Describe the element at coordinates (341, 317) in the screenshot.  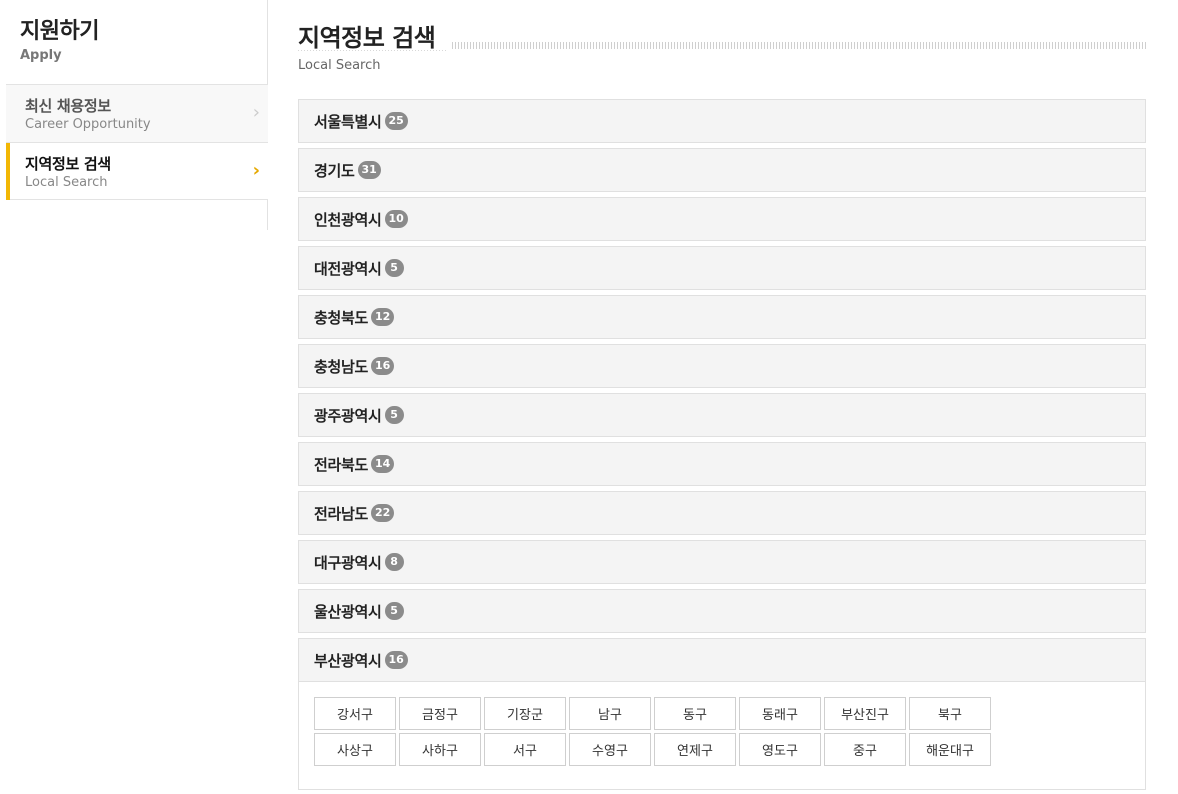
I see `region-name: 충청북도` at that location.